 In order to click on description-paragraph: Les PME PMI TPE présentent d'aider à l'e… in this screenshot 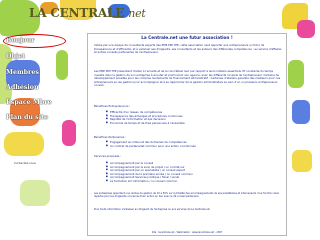, I will do `click(187, 78)`.